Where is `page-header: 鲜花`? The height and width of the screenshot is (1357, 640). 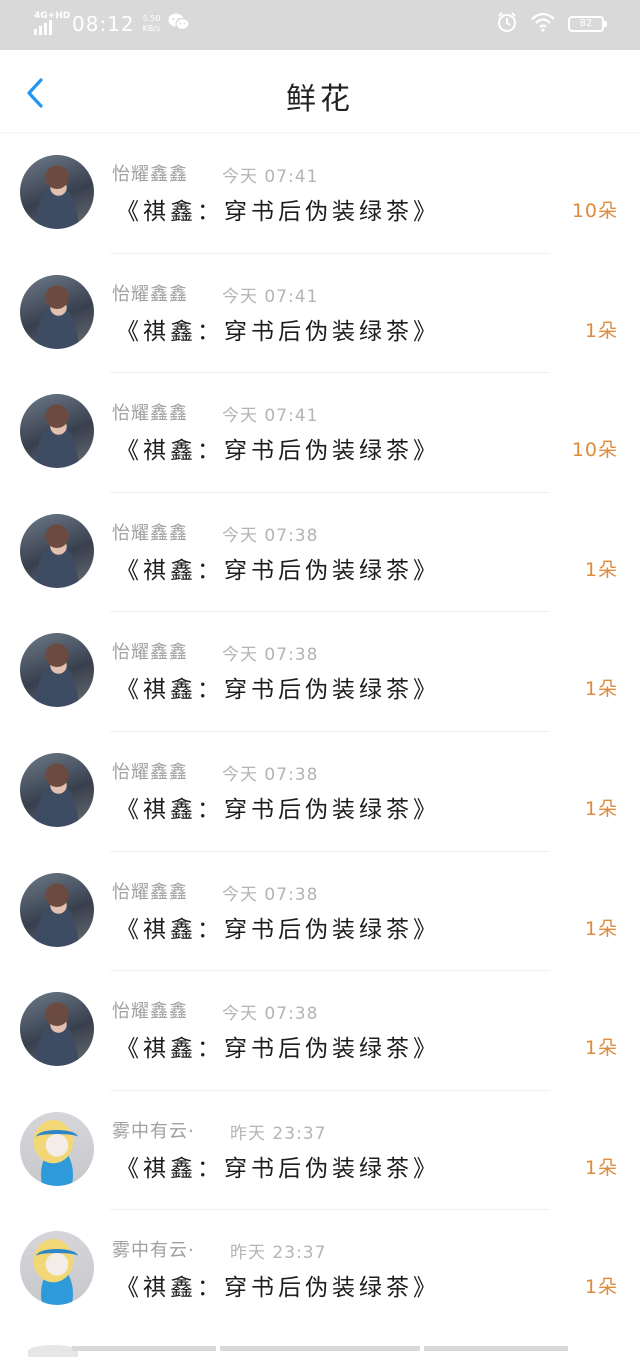
page-header: 鲜花 is located at coordinates (320, 91).